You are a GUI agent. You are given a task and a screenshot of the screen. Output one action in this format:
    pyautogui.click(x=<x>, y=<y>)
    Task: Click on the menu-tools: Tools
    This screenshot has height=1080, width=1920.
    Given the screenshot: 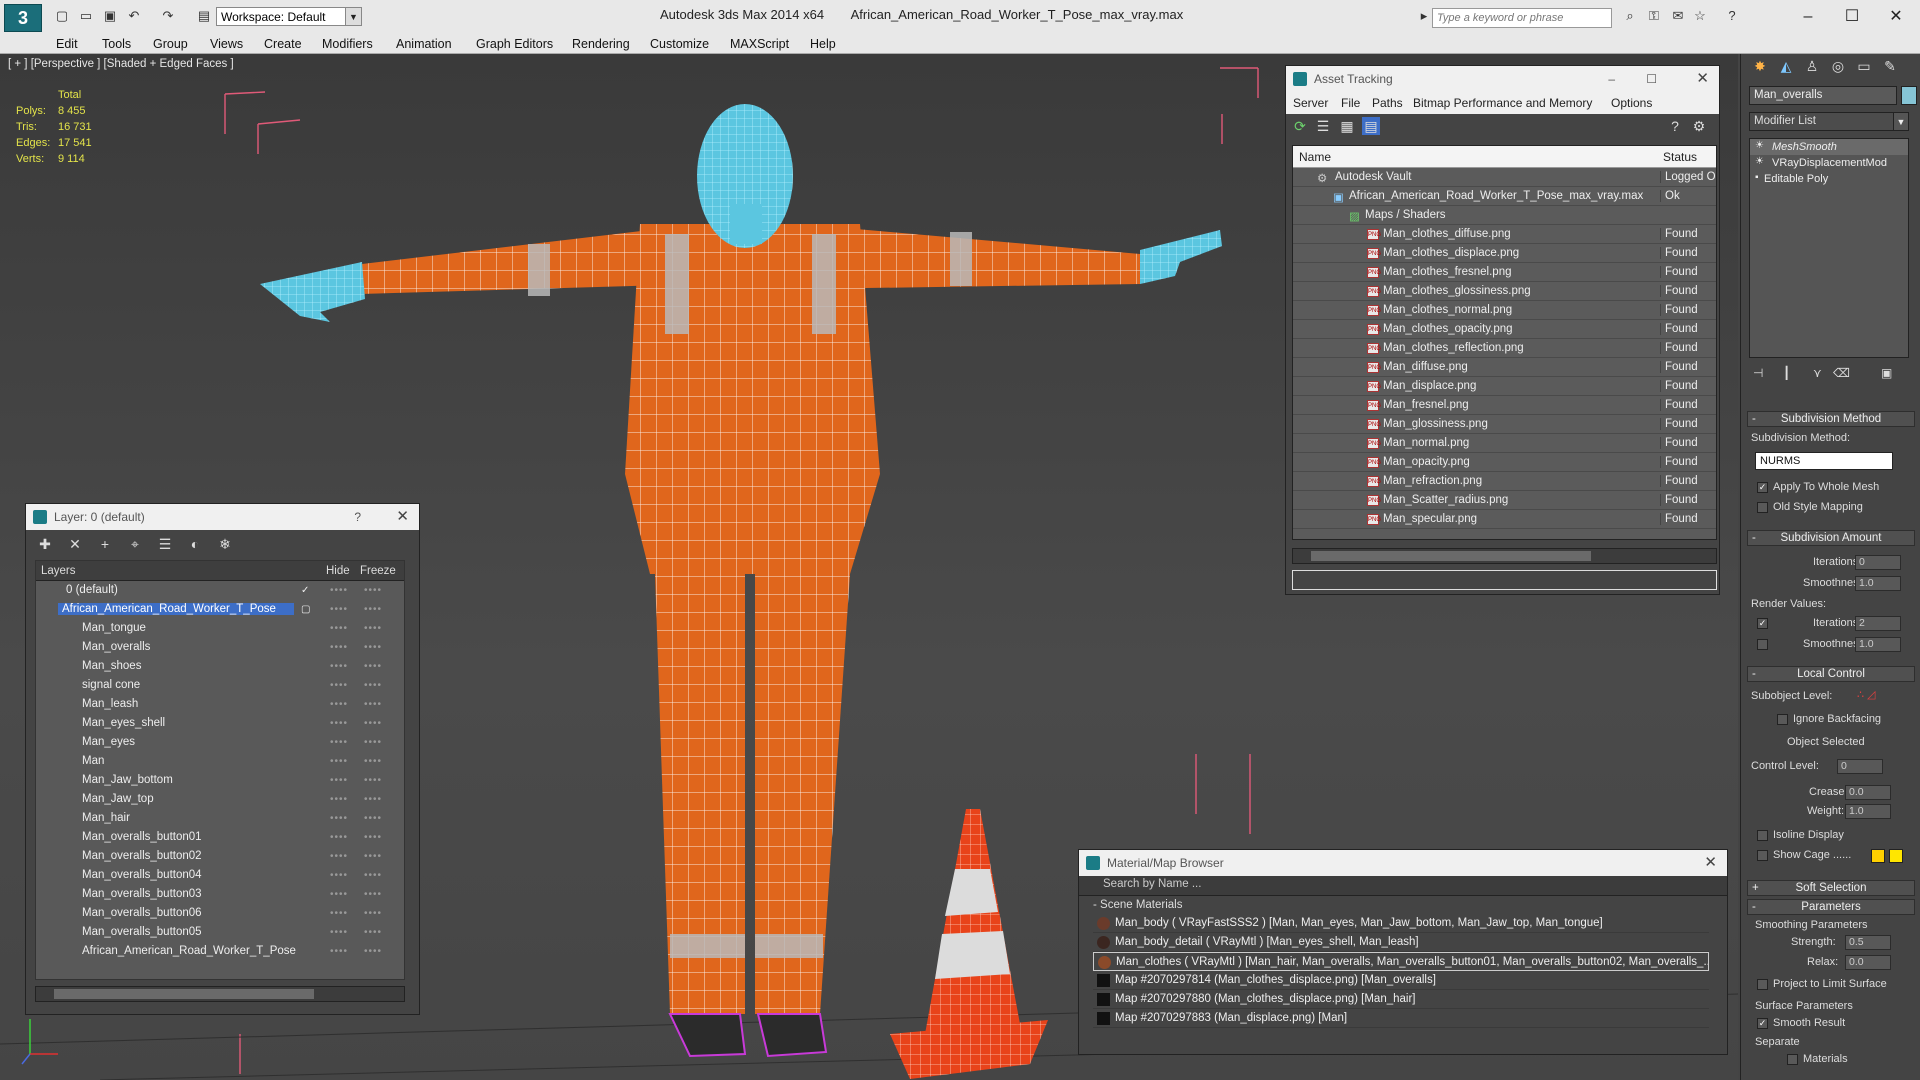 What is the action you would take?
    pyautogui.click(x=116, y=44)
    